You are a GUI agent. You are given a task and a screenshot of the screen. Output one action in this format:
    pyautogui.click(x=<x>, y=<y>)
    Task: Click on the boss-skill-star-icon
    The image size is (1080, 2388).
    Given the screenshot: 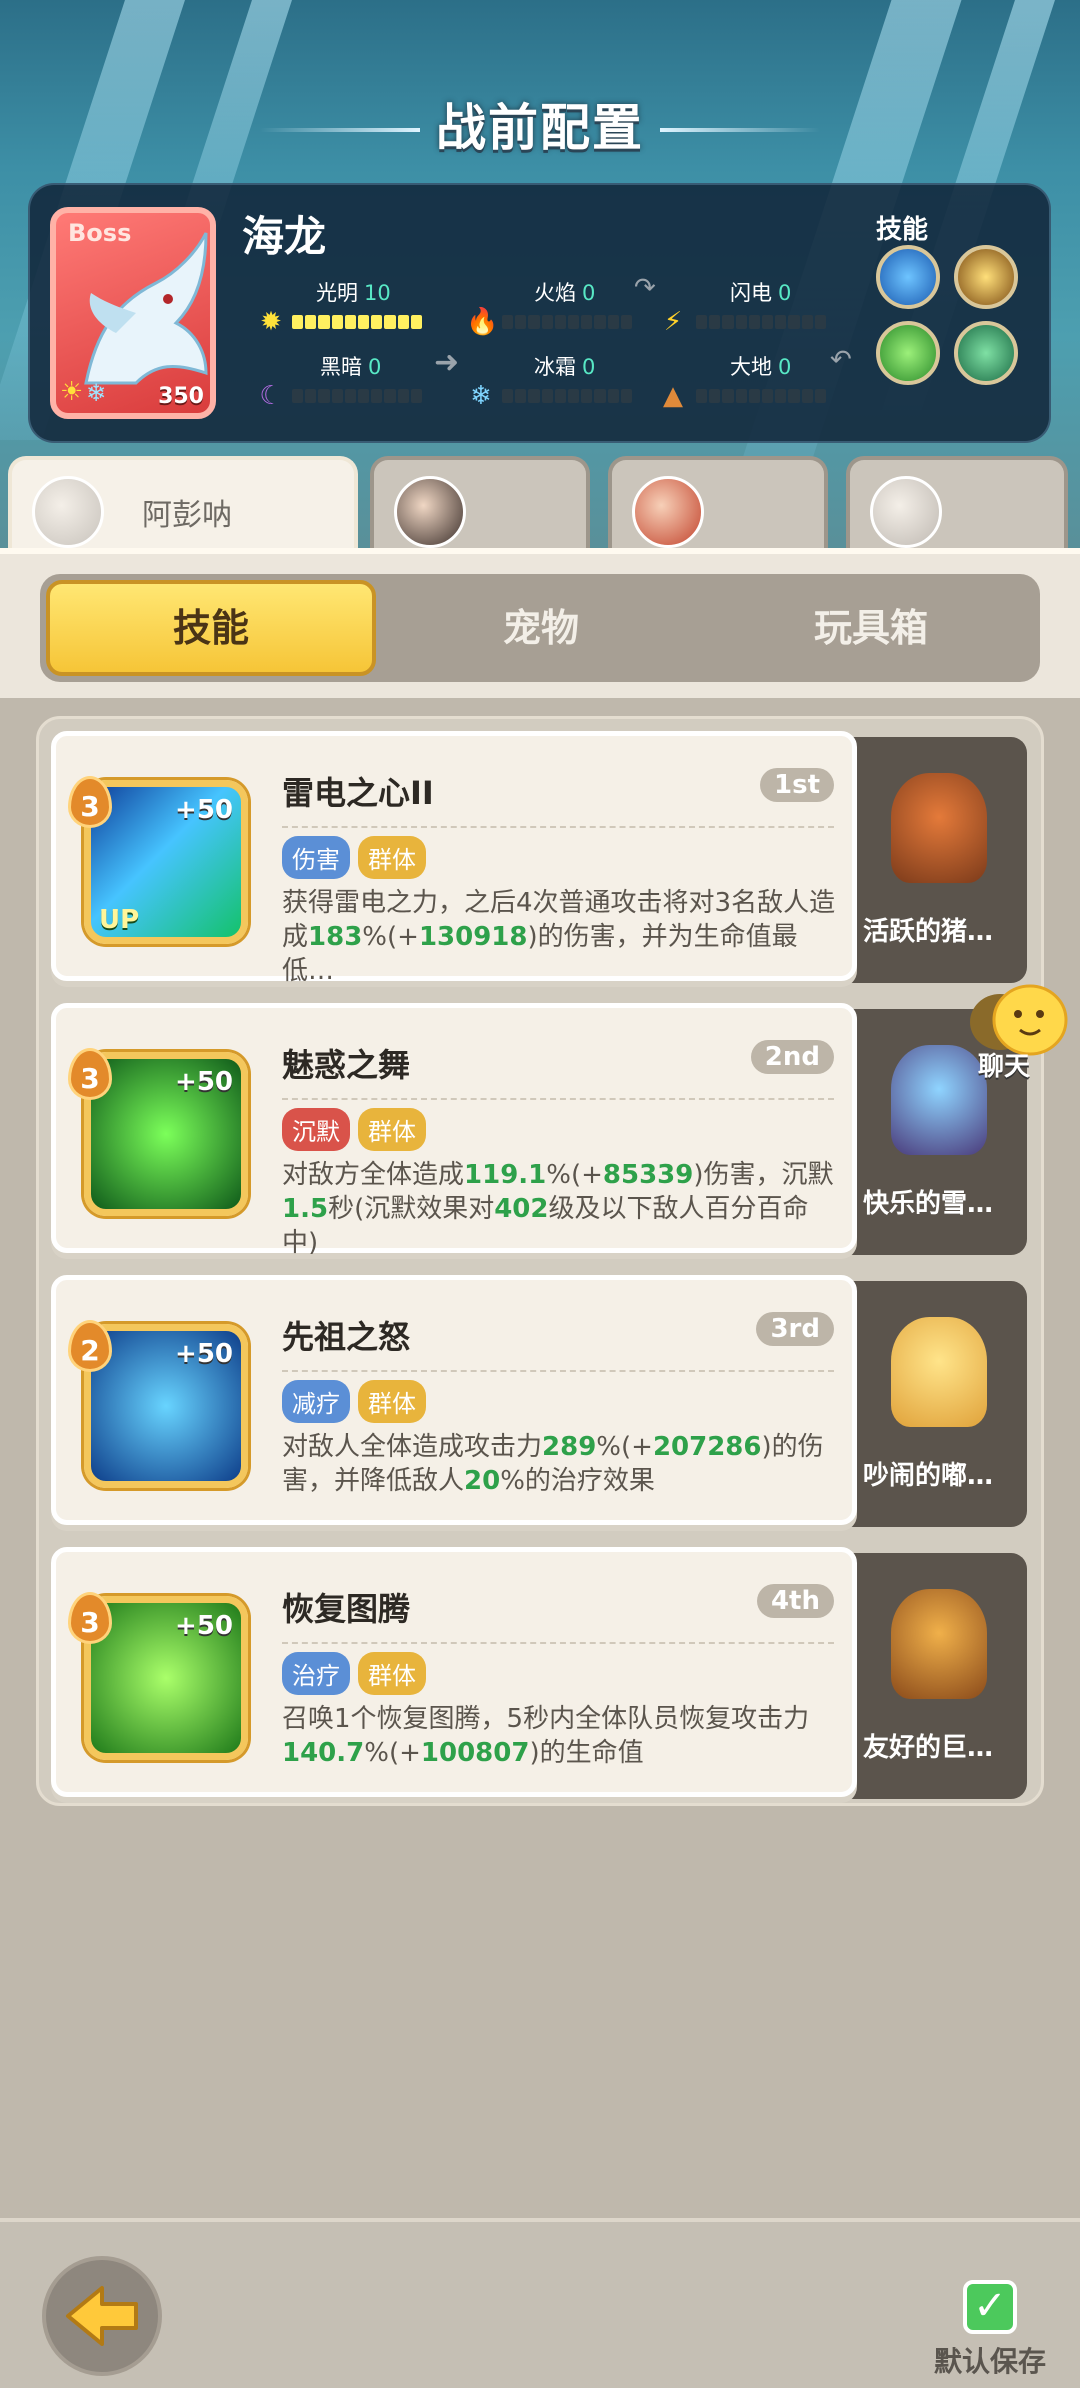 What is the action you would take?
    pyautogui.click(x=908, y=277)
    